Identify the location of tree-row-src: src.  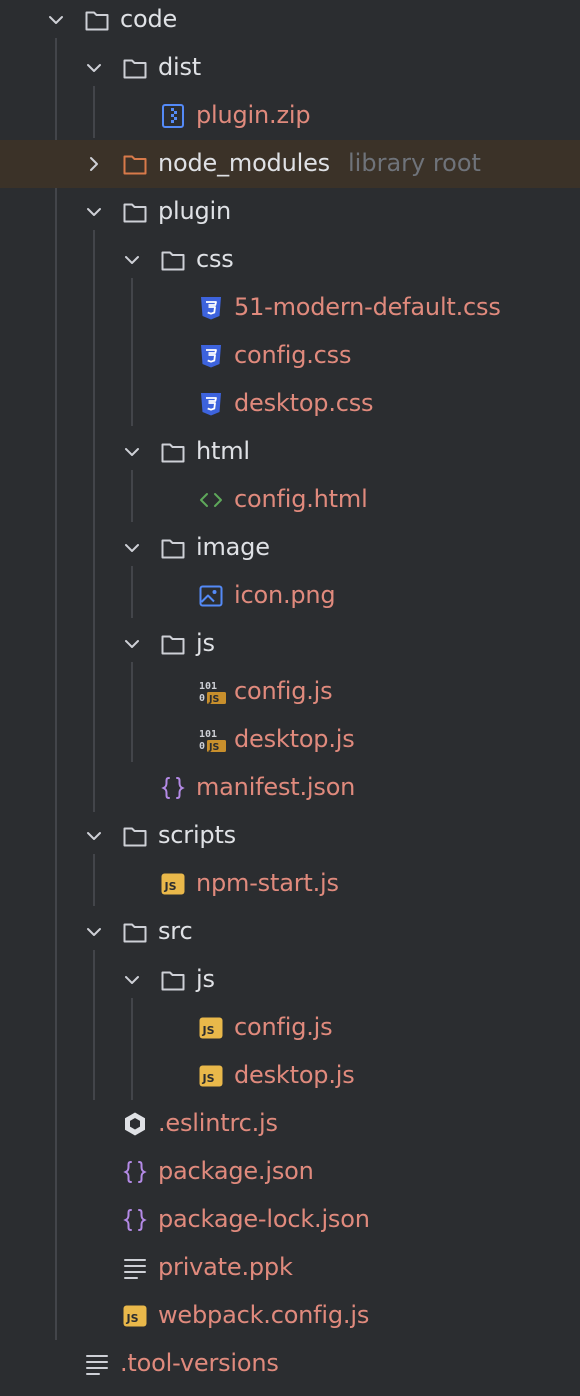
(290, 932).